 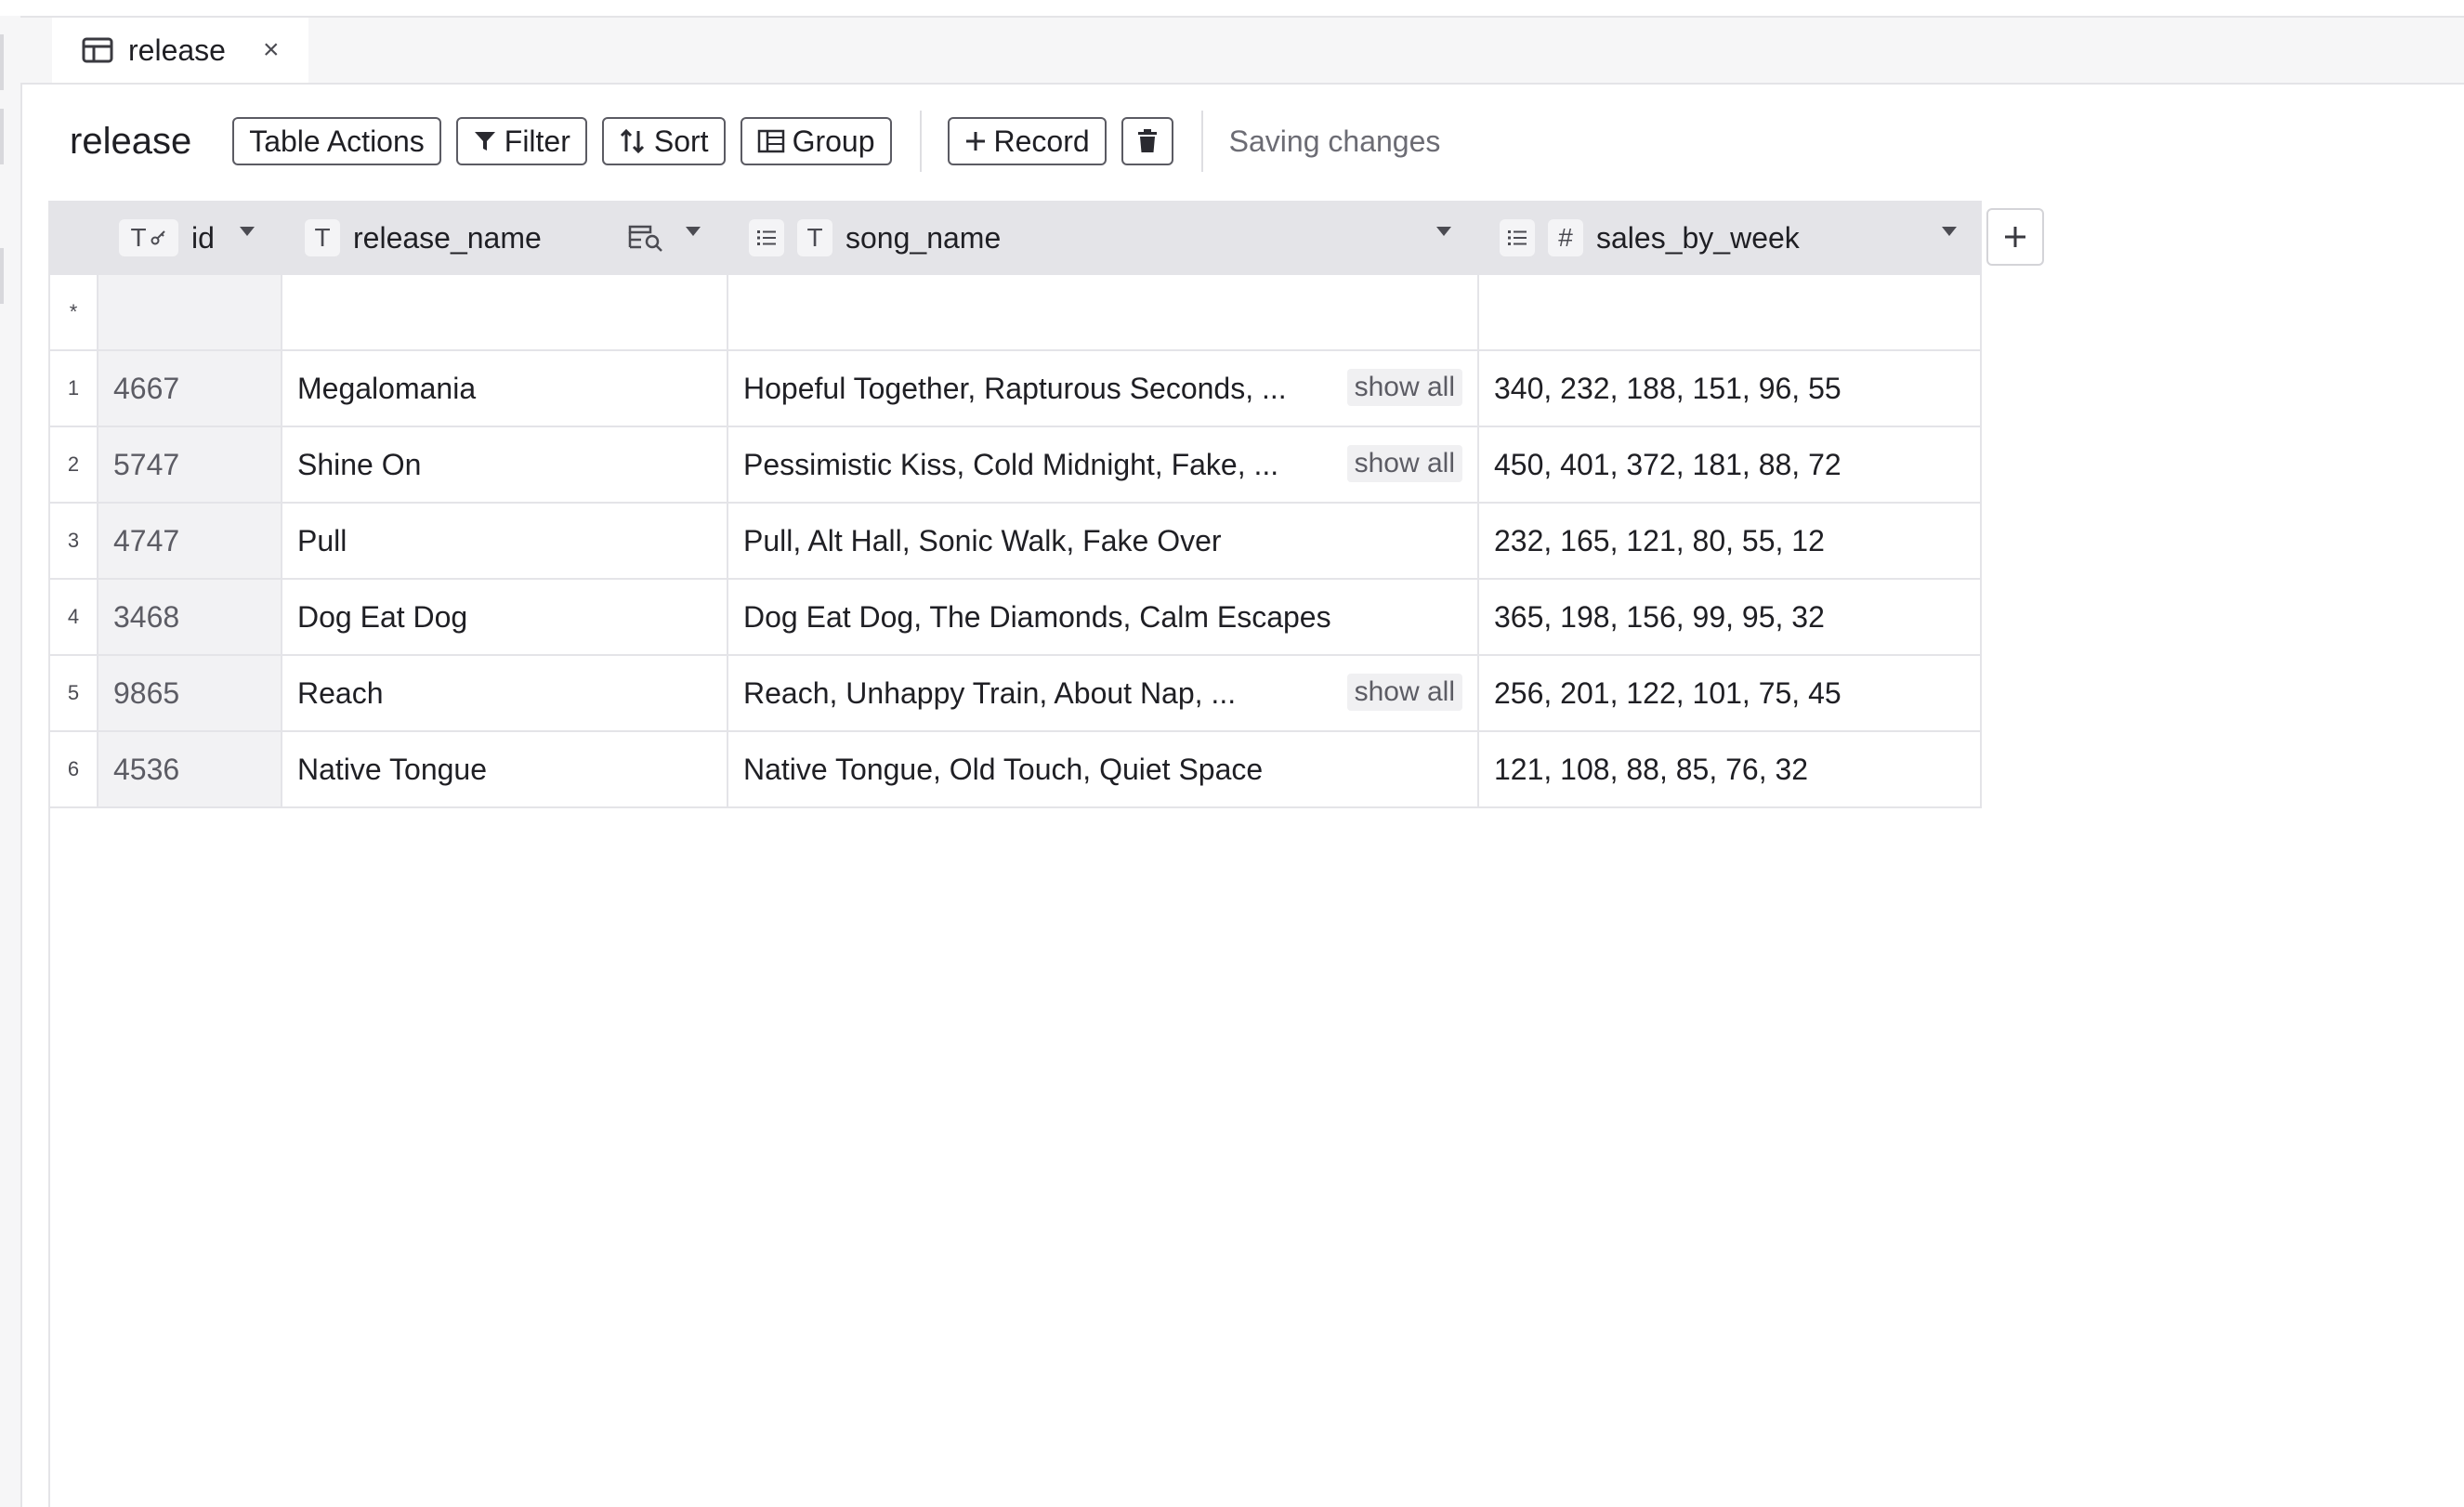 I want to click on left-rail, so click(x=11, y=761).